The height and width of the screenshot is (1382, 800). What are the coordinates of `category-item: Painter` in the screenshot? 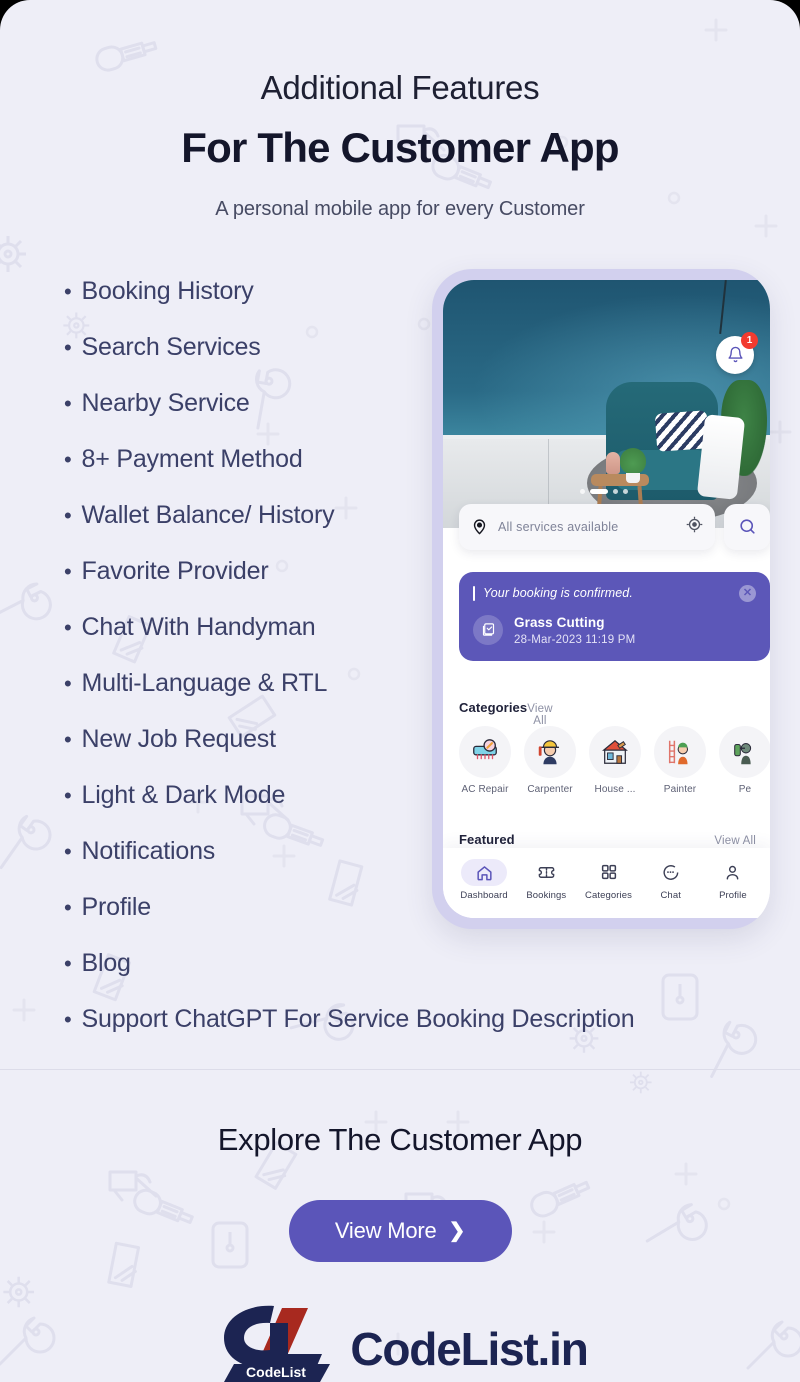 It's located at (680, 760).